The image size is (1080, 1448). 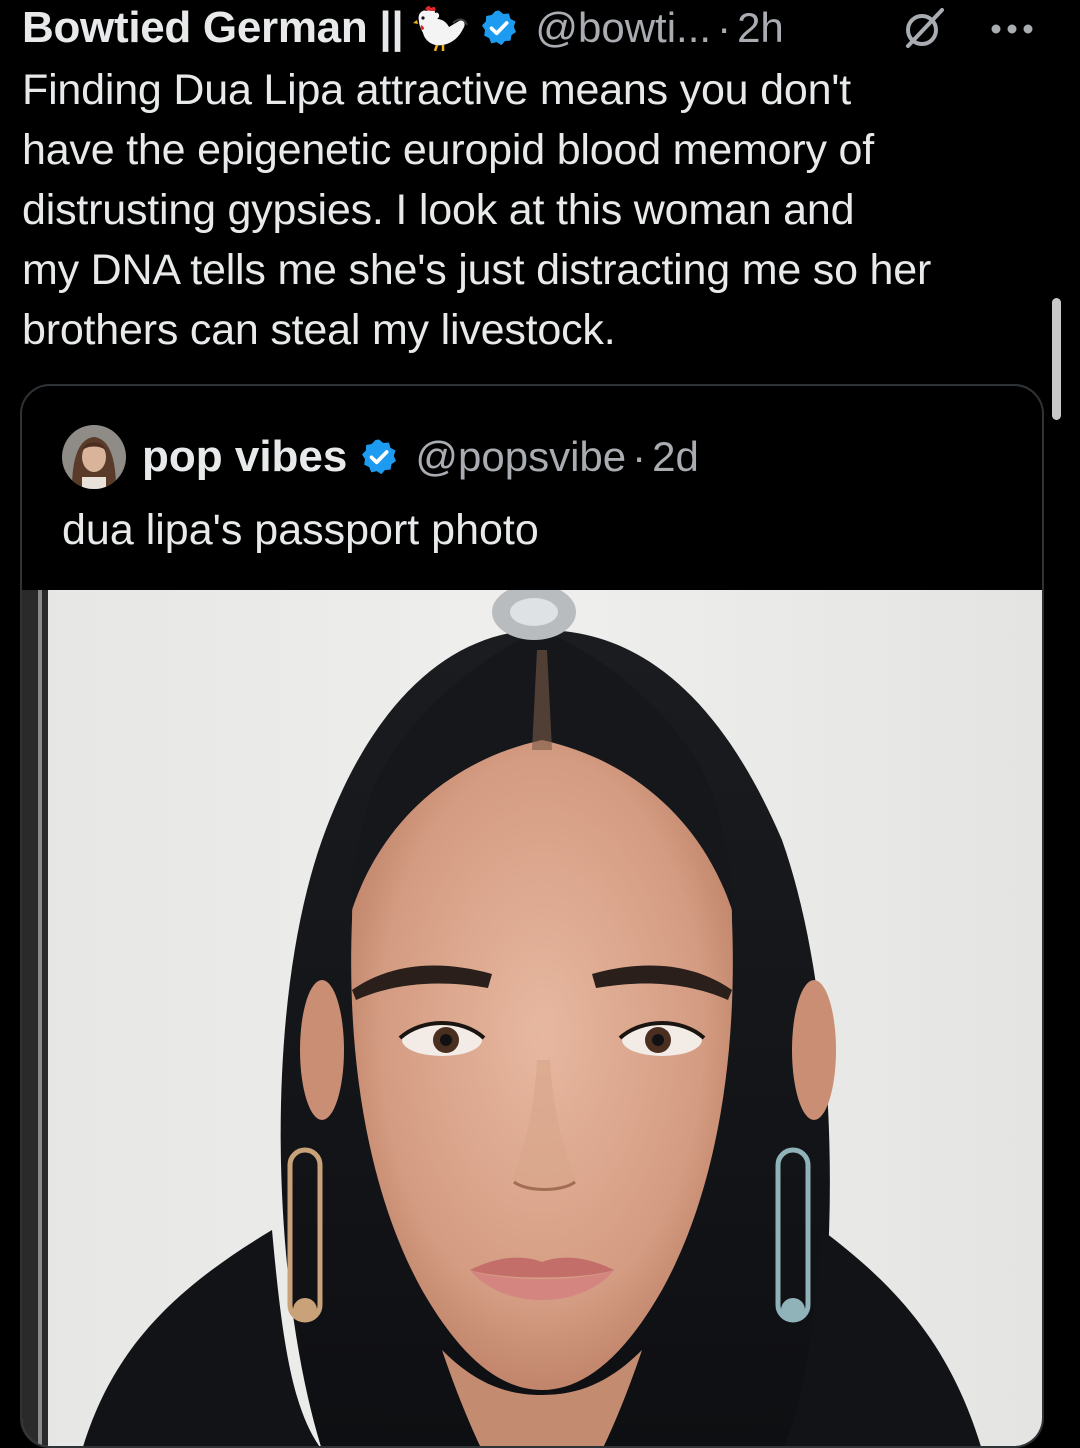 What do you see at coordinates (760, 28) in the screenshot?
I see `timestamp: 2h` at bounding box center [760, 28].